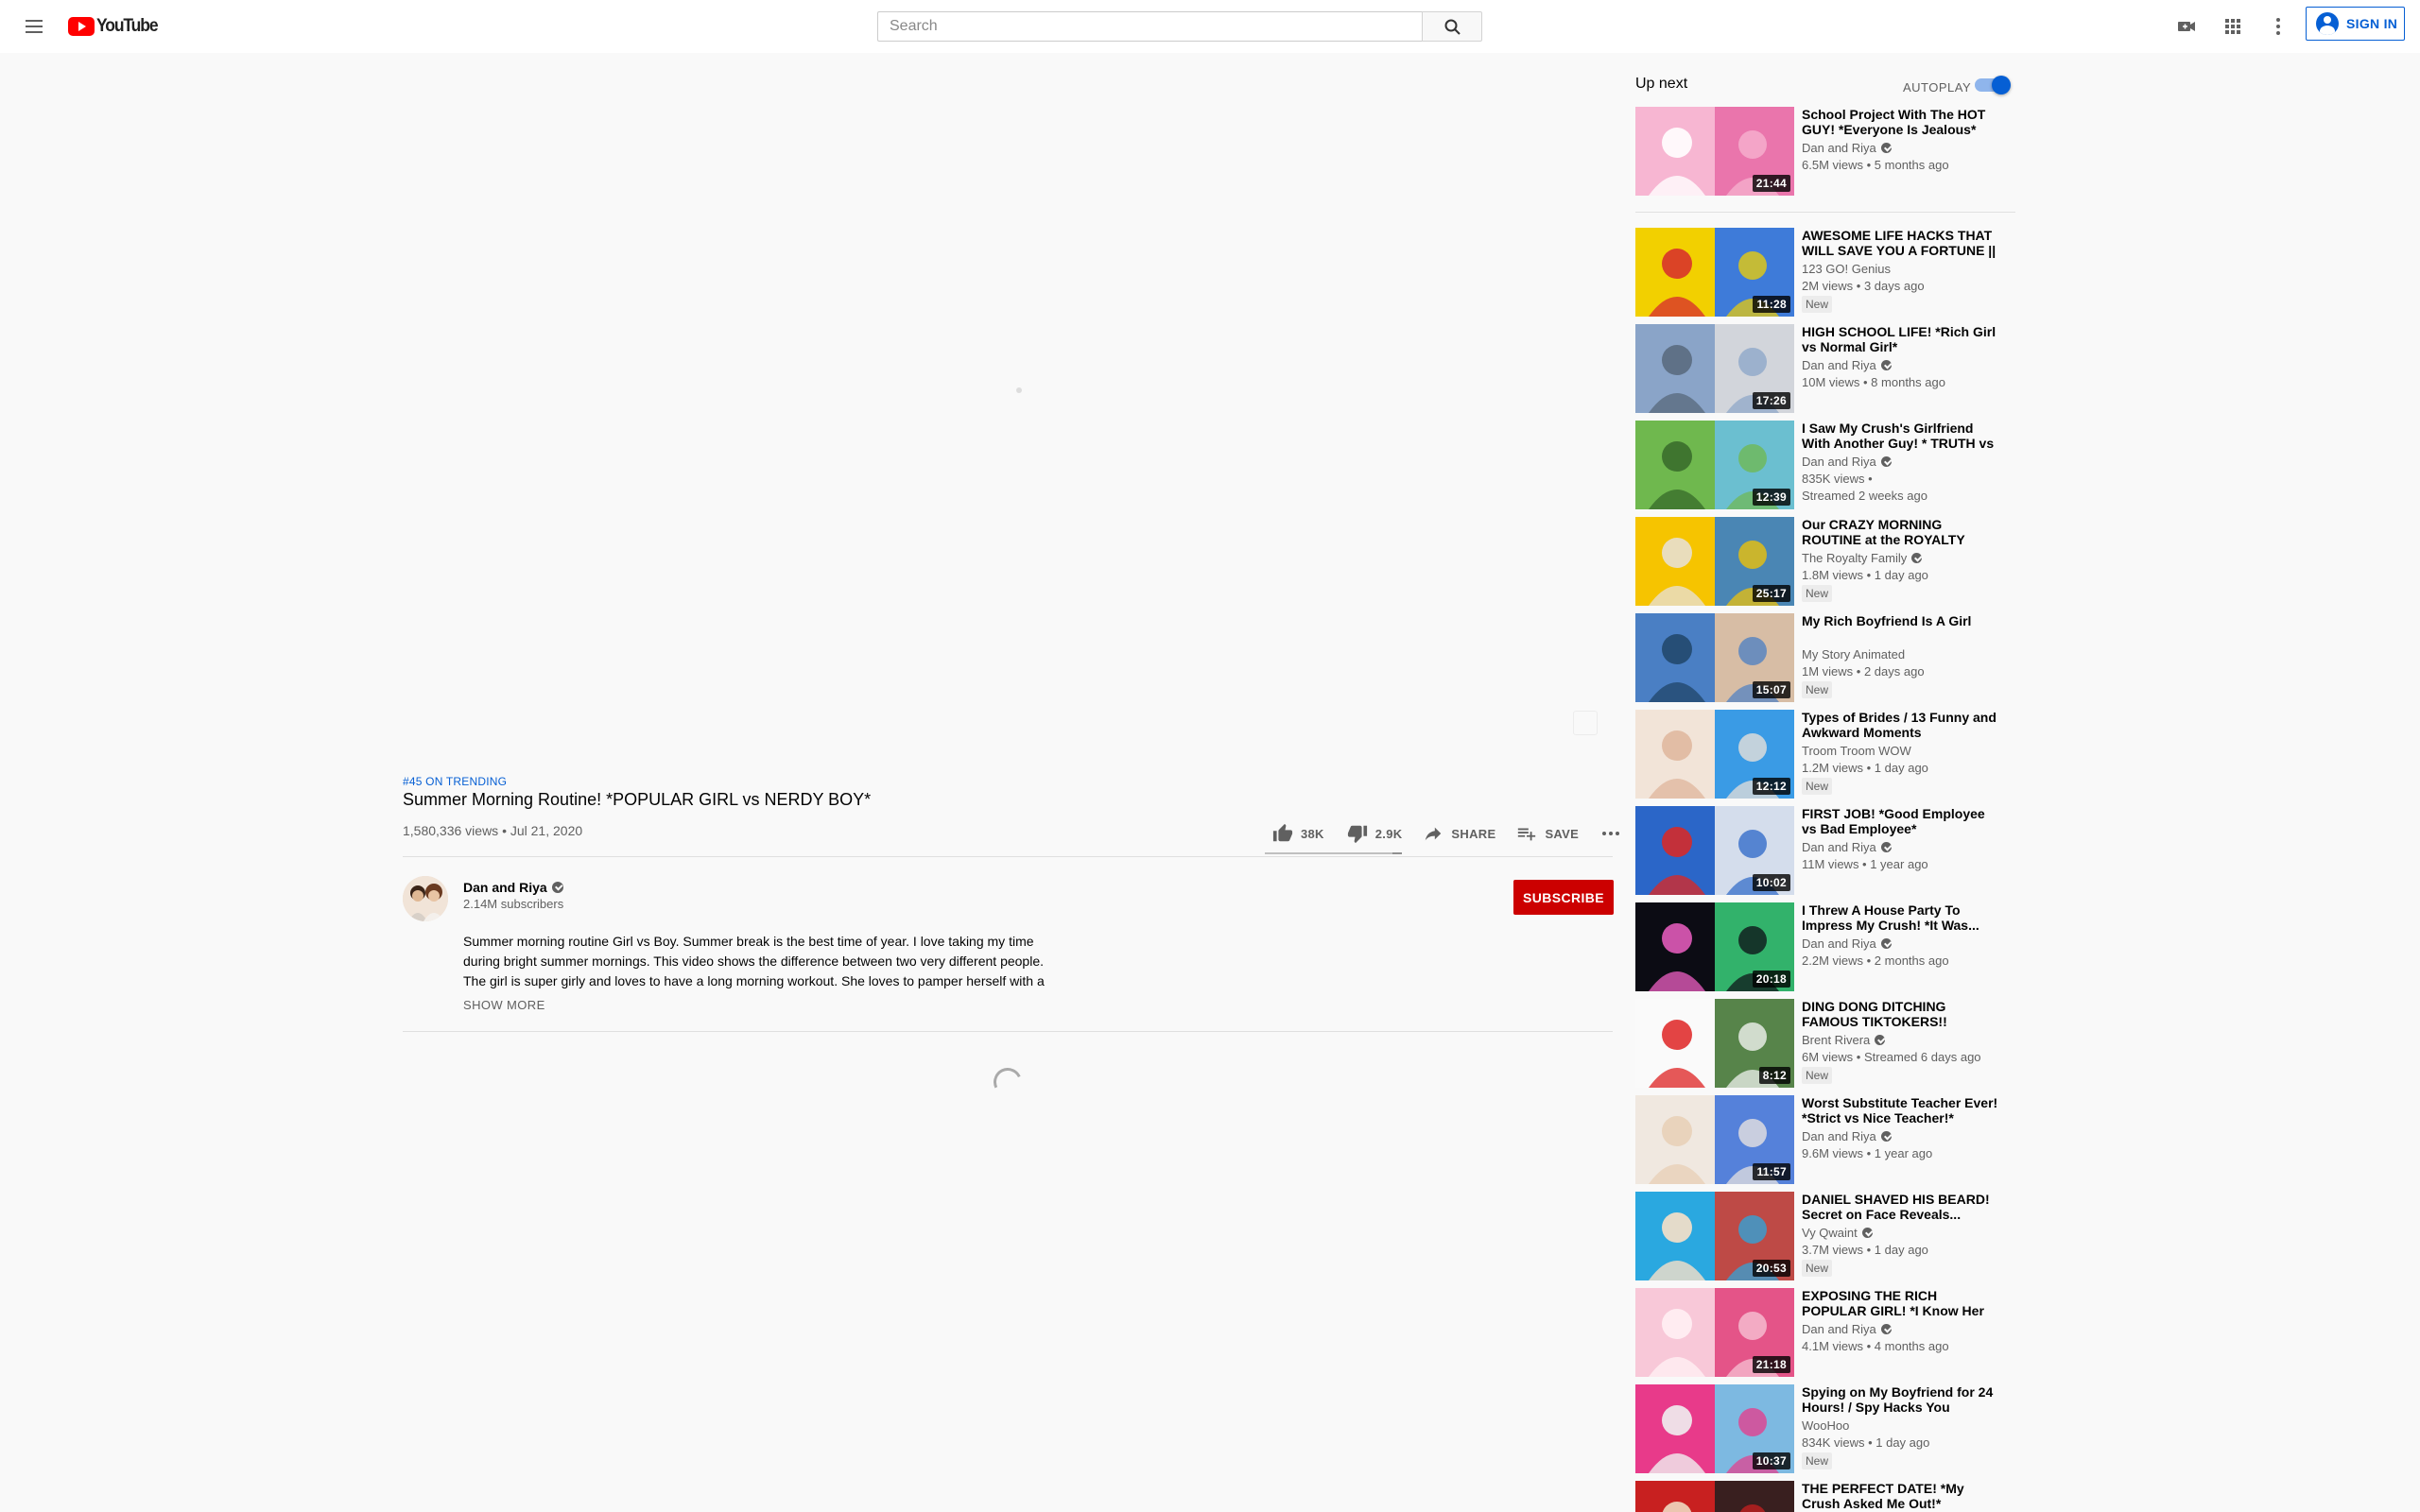 The image size is (2420, 1512). I want to click on channel-name-text: Dan and Riya, so click(1839, 1329).